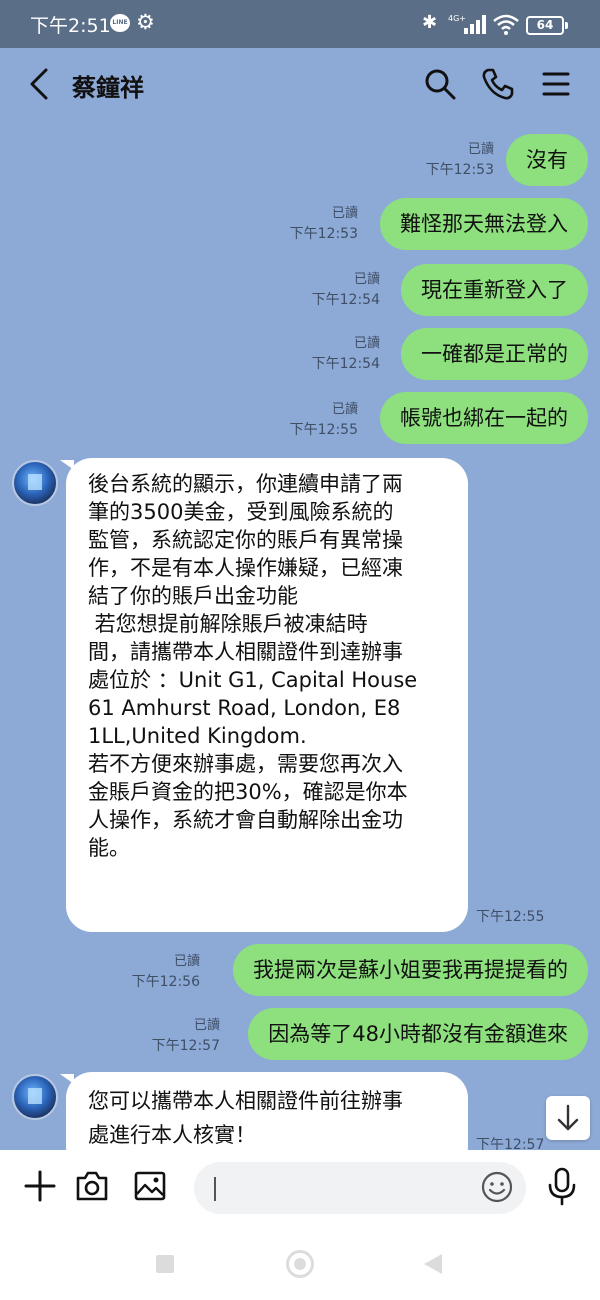  Describe the element at coordinates (498, 84) in the screenshot. I see `phone-icon` at that location.